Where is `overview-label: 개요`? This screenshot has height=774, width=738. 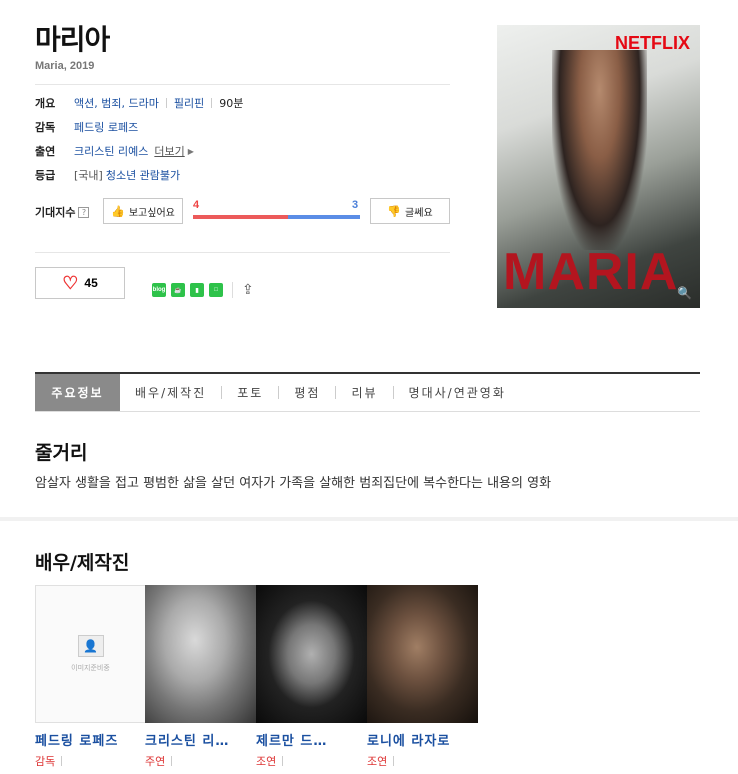 overview-label: 개요 is located at coordinates (45, 103).